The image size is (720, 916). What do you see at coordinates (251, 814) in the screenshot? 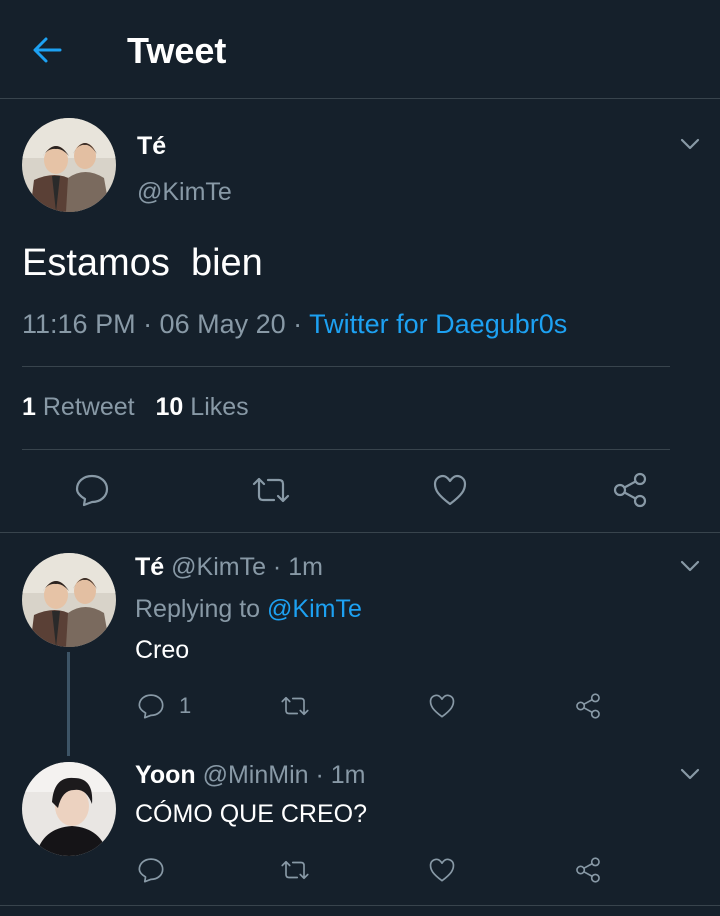
I see `reply-text: CÓMO QUE CREO?` at bounding box center [251, 814].